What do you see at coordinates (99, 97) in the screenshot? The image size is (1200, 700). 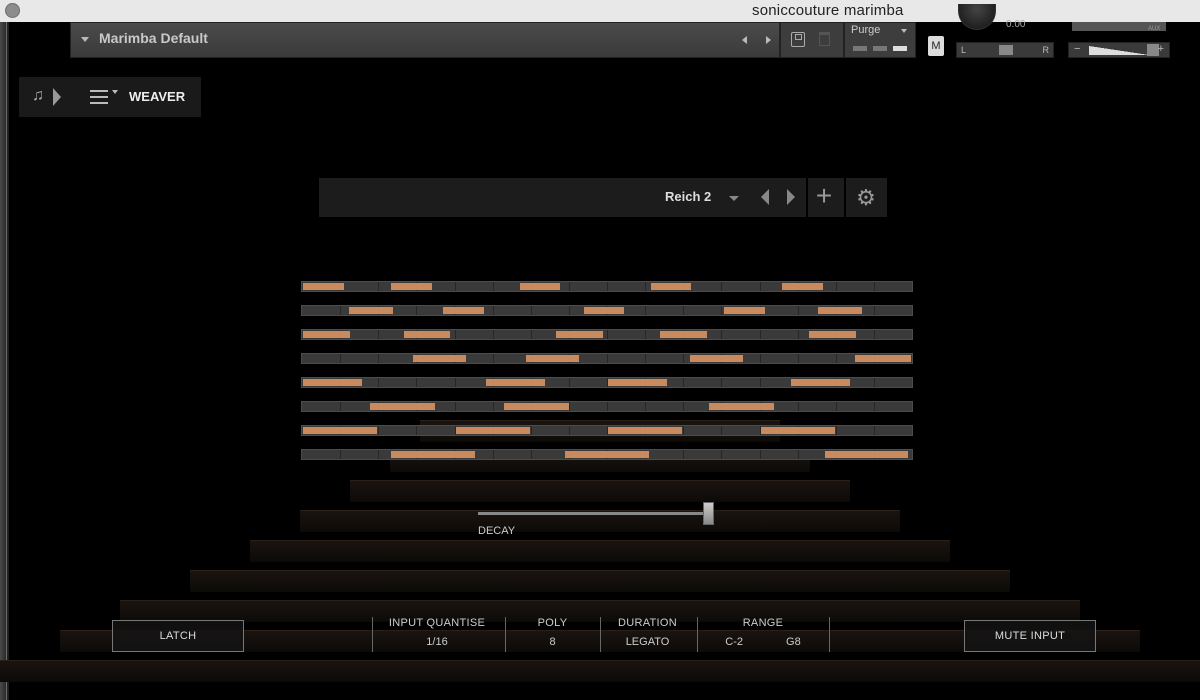 I see `menu-icon` at bounding box center [99, 97].